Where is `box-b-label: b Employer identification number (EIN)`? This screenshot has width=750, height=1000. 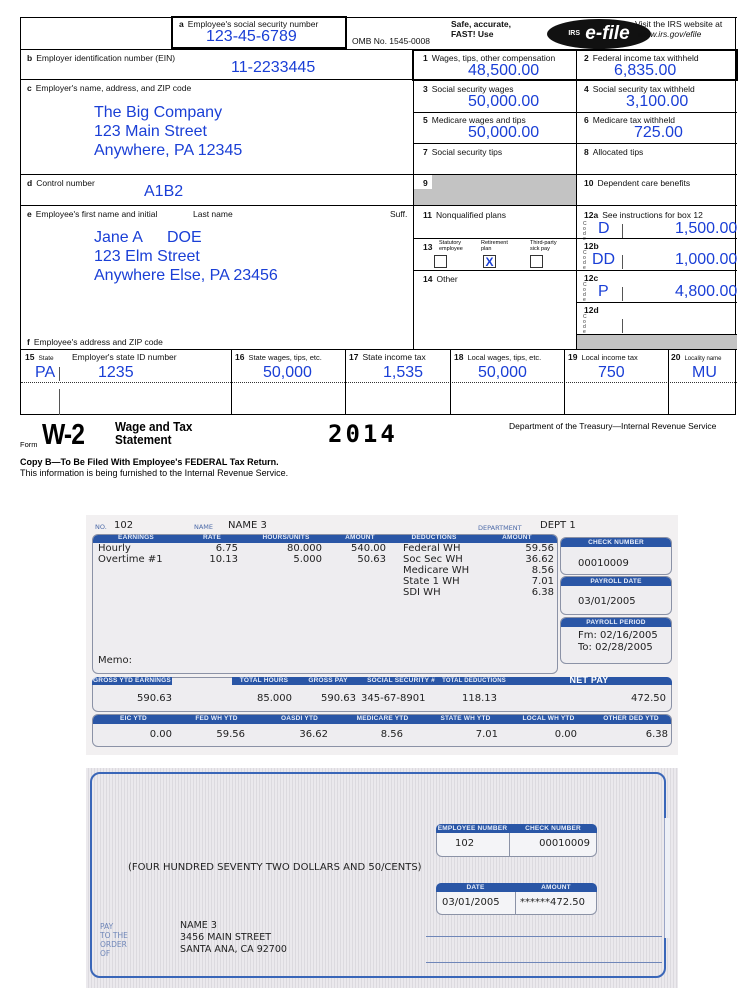 box-b-label: b Employer identification number (EIN) is located at coordinates (101, 58).